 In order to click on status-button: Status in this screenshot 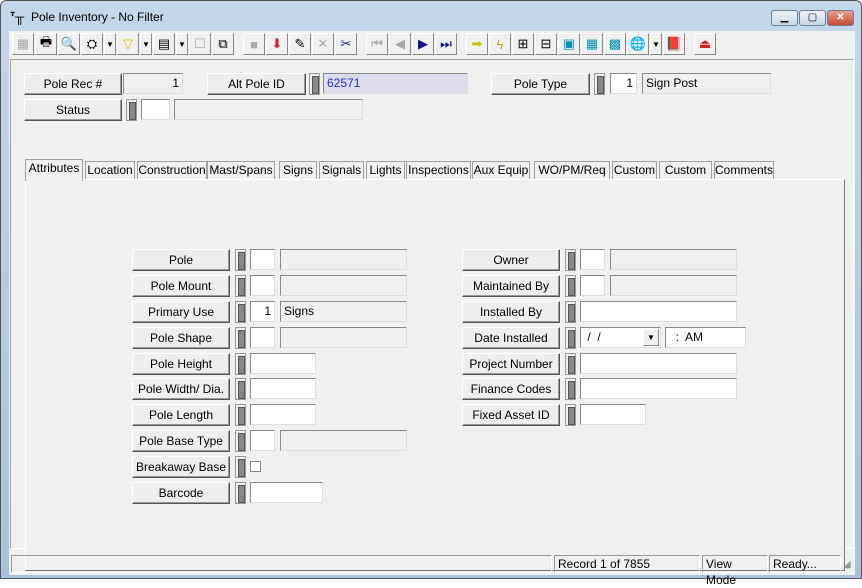, I will do `click(73, 110)`.